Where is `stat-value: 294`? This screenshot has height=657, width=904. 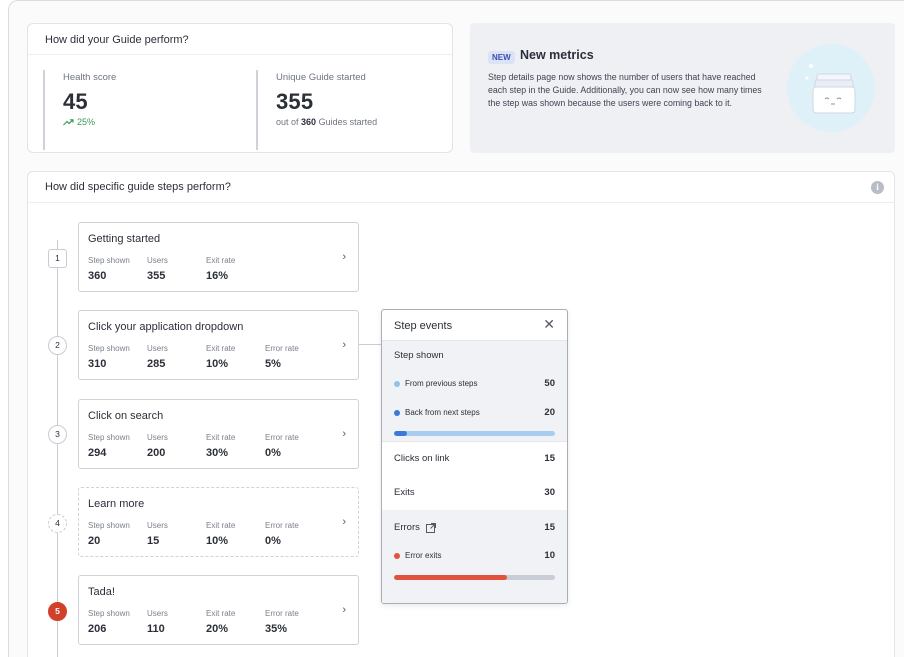 stat-value: 294 is located at coordinates (97, 453).